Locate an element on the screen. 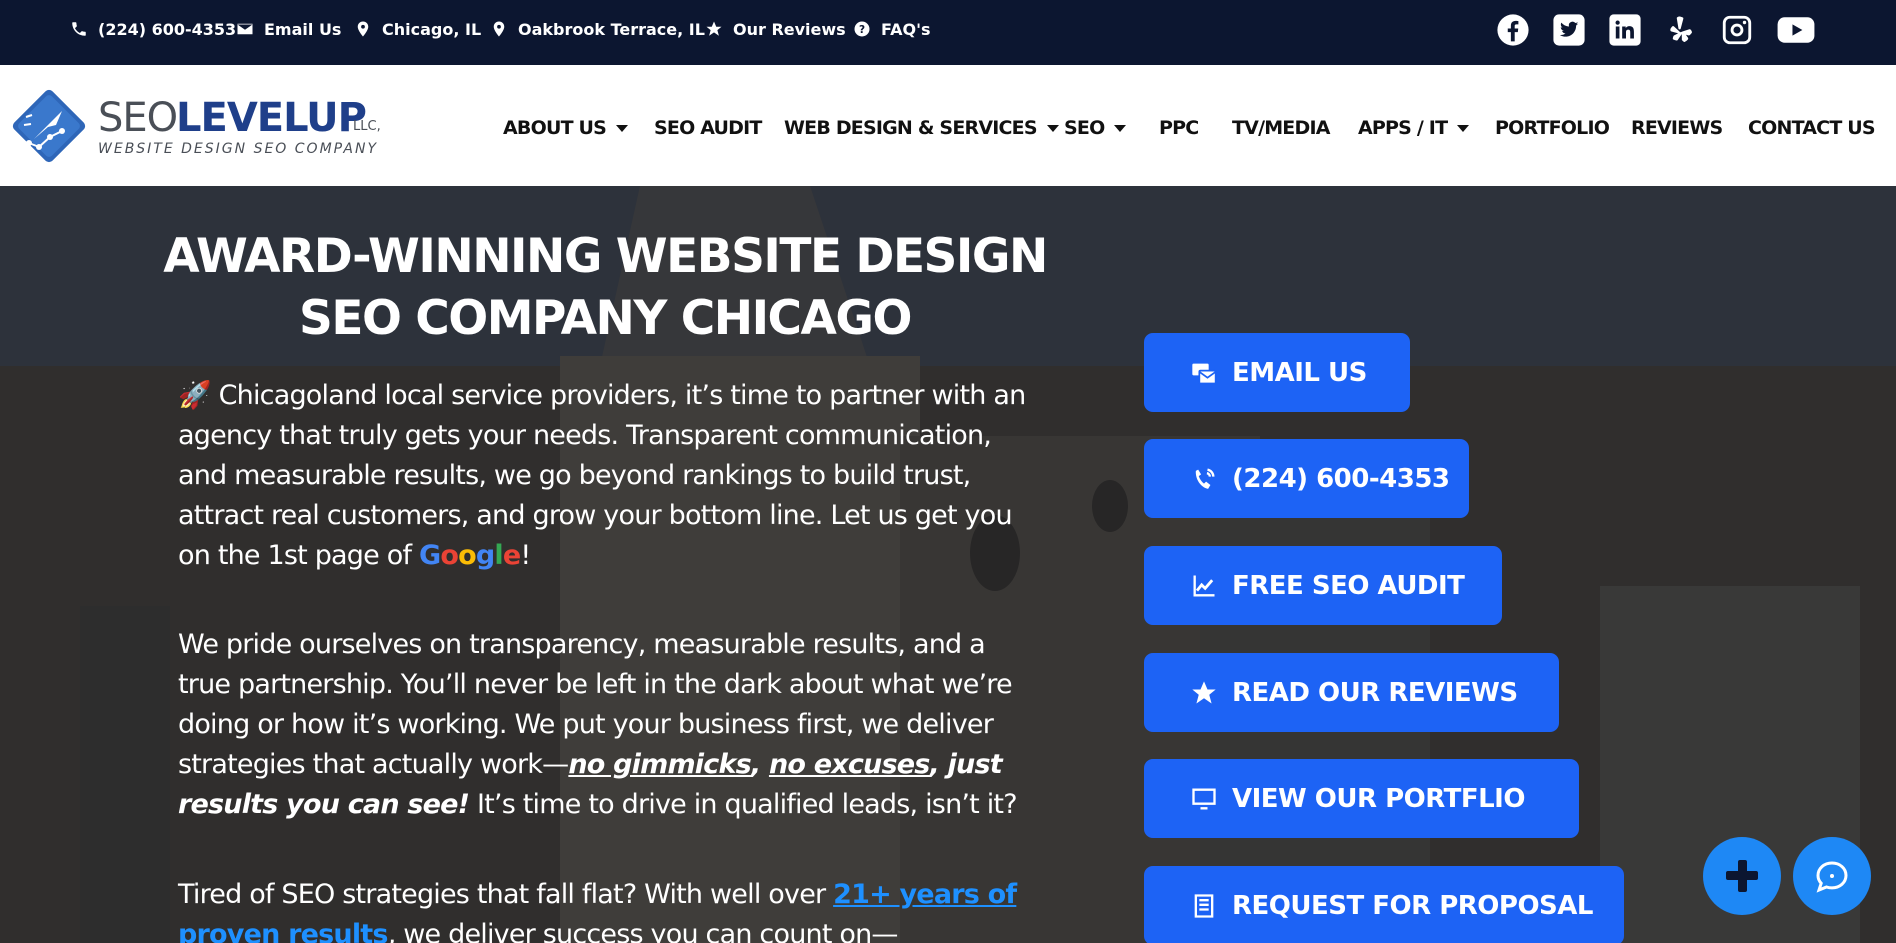 The height and width of the screenshot is (943, 1896). chat-bubble-icon is located at coordinates (1832, 877).